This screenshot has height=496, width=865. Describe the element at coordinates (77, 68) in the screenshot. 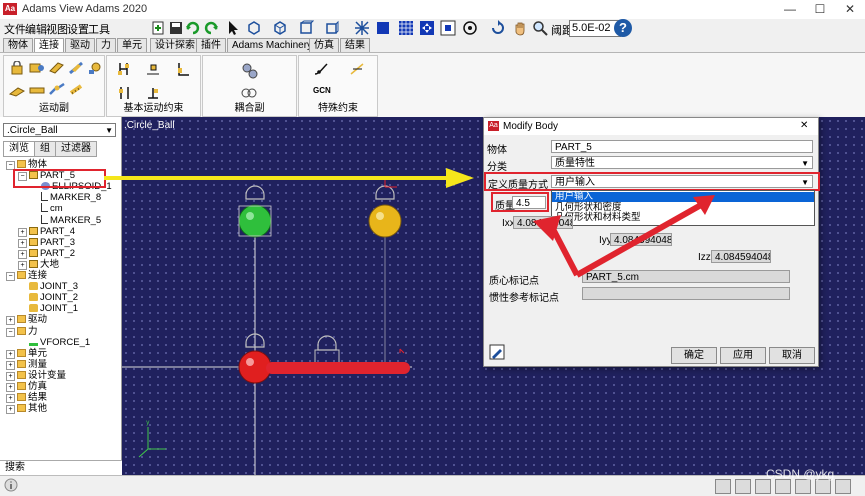

I see `cylindrical-joint-icon` at that location.